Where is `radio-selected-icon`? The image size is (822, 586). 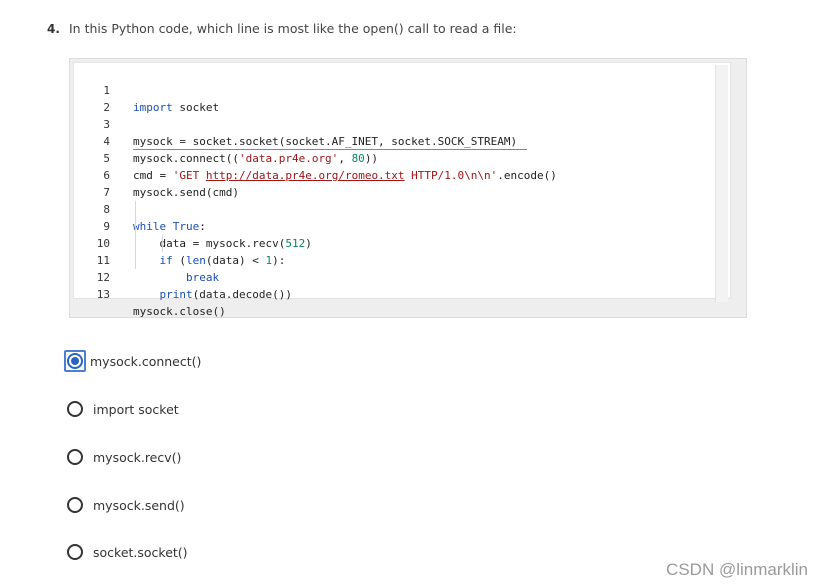 radio-selected-icon is located at coordinates (75, 361).